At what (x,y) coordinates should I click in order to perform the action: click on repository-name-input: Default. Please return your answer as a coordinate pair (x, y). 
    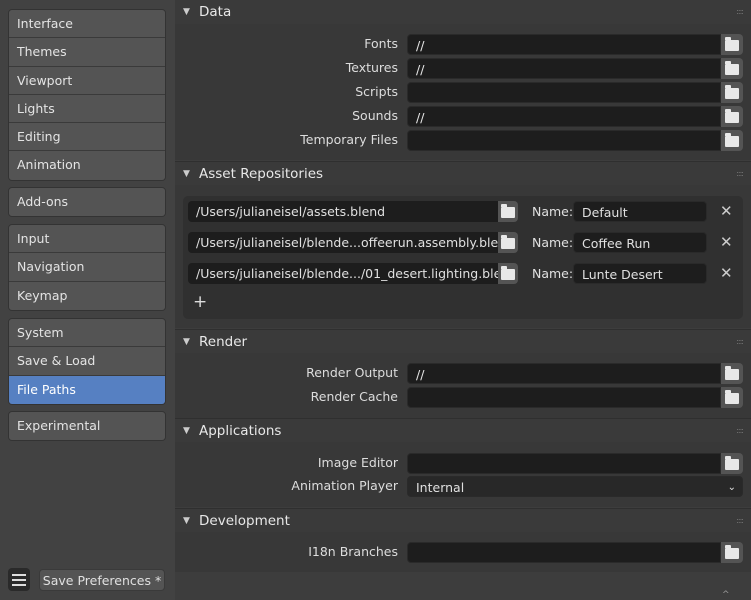
    Looking at the image, I should click on (640, 211).